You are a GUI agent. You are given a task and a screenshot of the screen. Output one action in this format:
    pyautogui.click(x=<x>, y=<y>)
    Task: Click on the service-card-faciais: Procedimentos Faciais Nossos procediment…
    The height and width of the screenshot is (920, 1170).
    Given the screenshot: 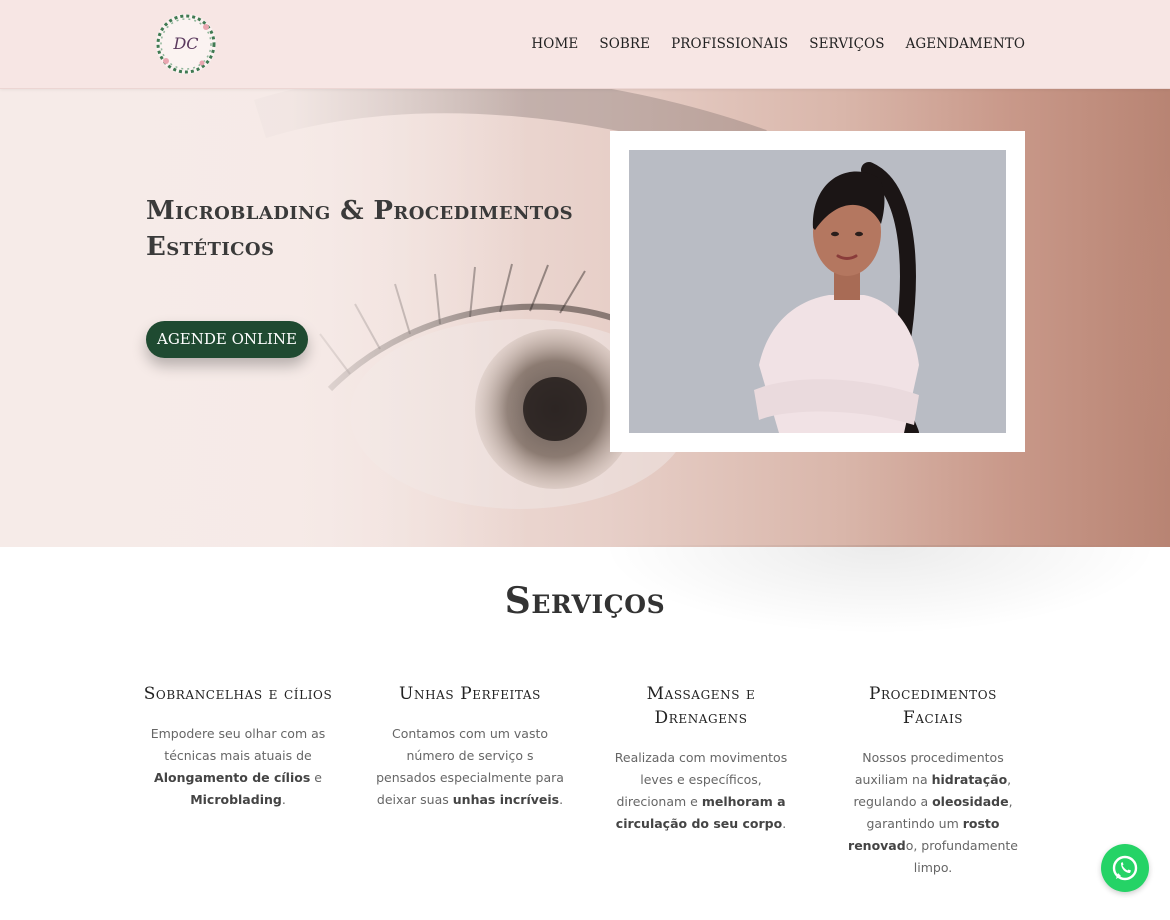 What is the action you would take?
    pyautogui.click(x=933, y=780)
    